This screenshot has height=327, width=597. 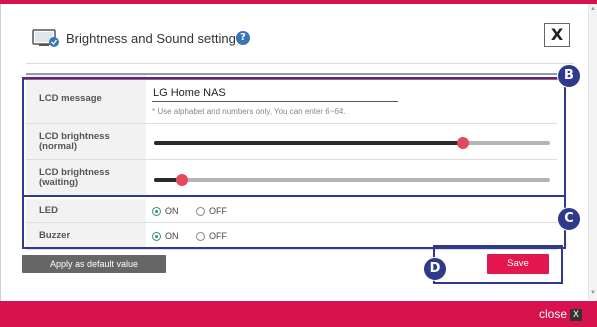 I want to click on scrollbar, so click(x=592, y=152).